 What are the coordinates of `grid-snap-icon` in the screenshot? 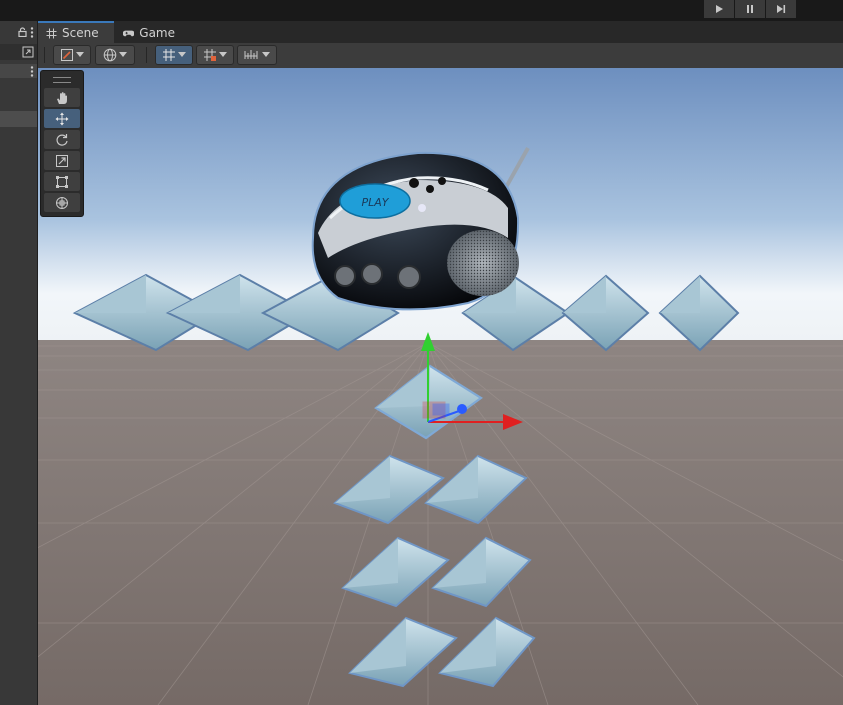 It's located at (169, 55).